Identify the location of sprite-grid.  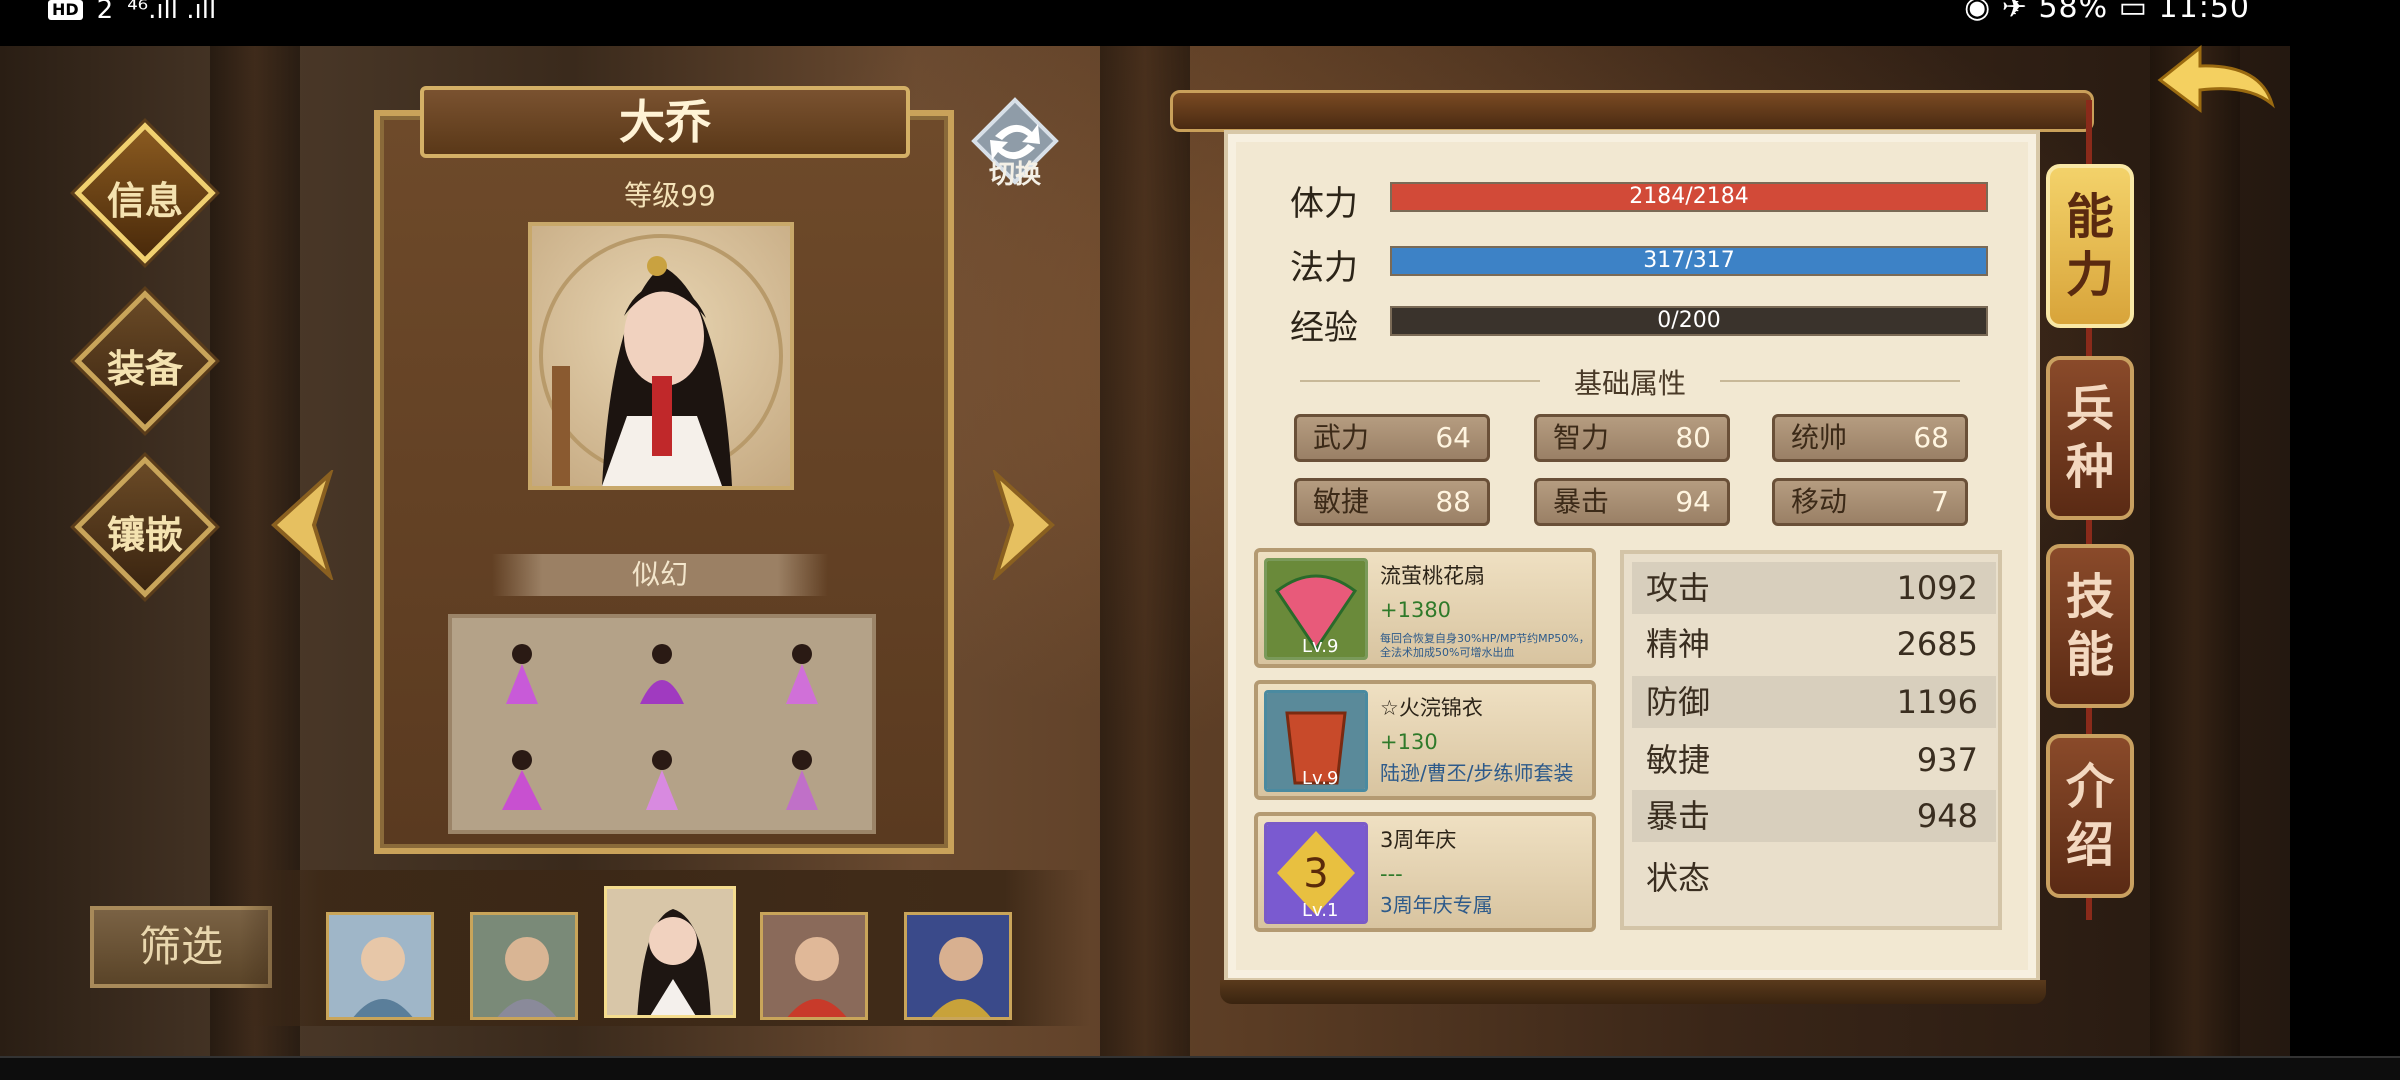
(662, 724).